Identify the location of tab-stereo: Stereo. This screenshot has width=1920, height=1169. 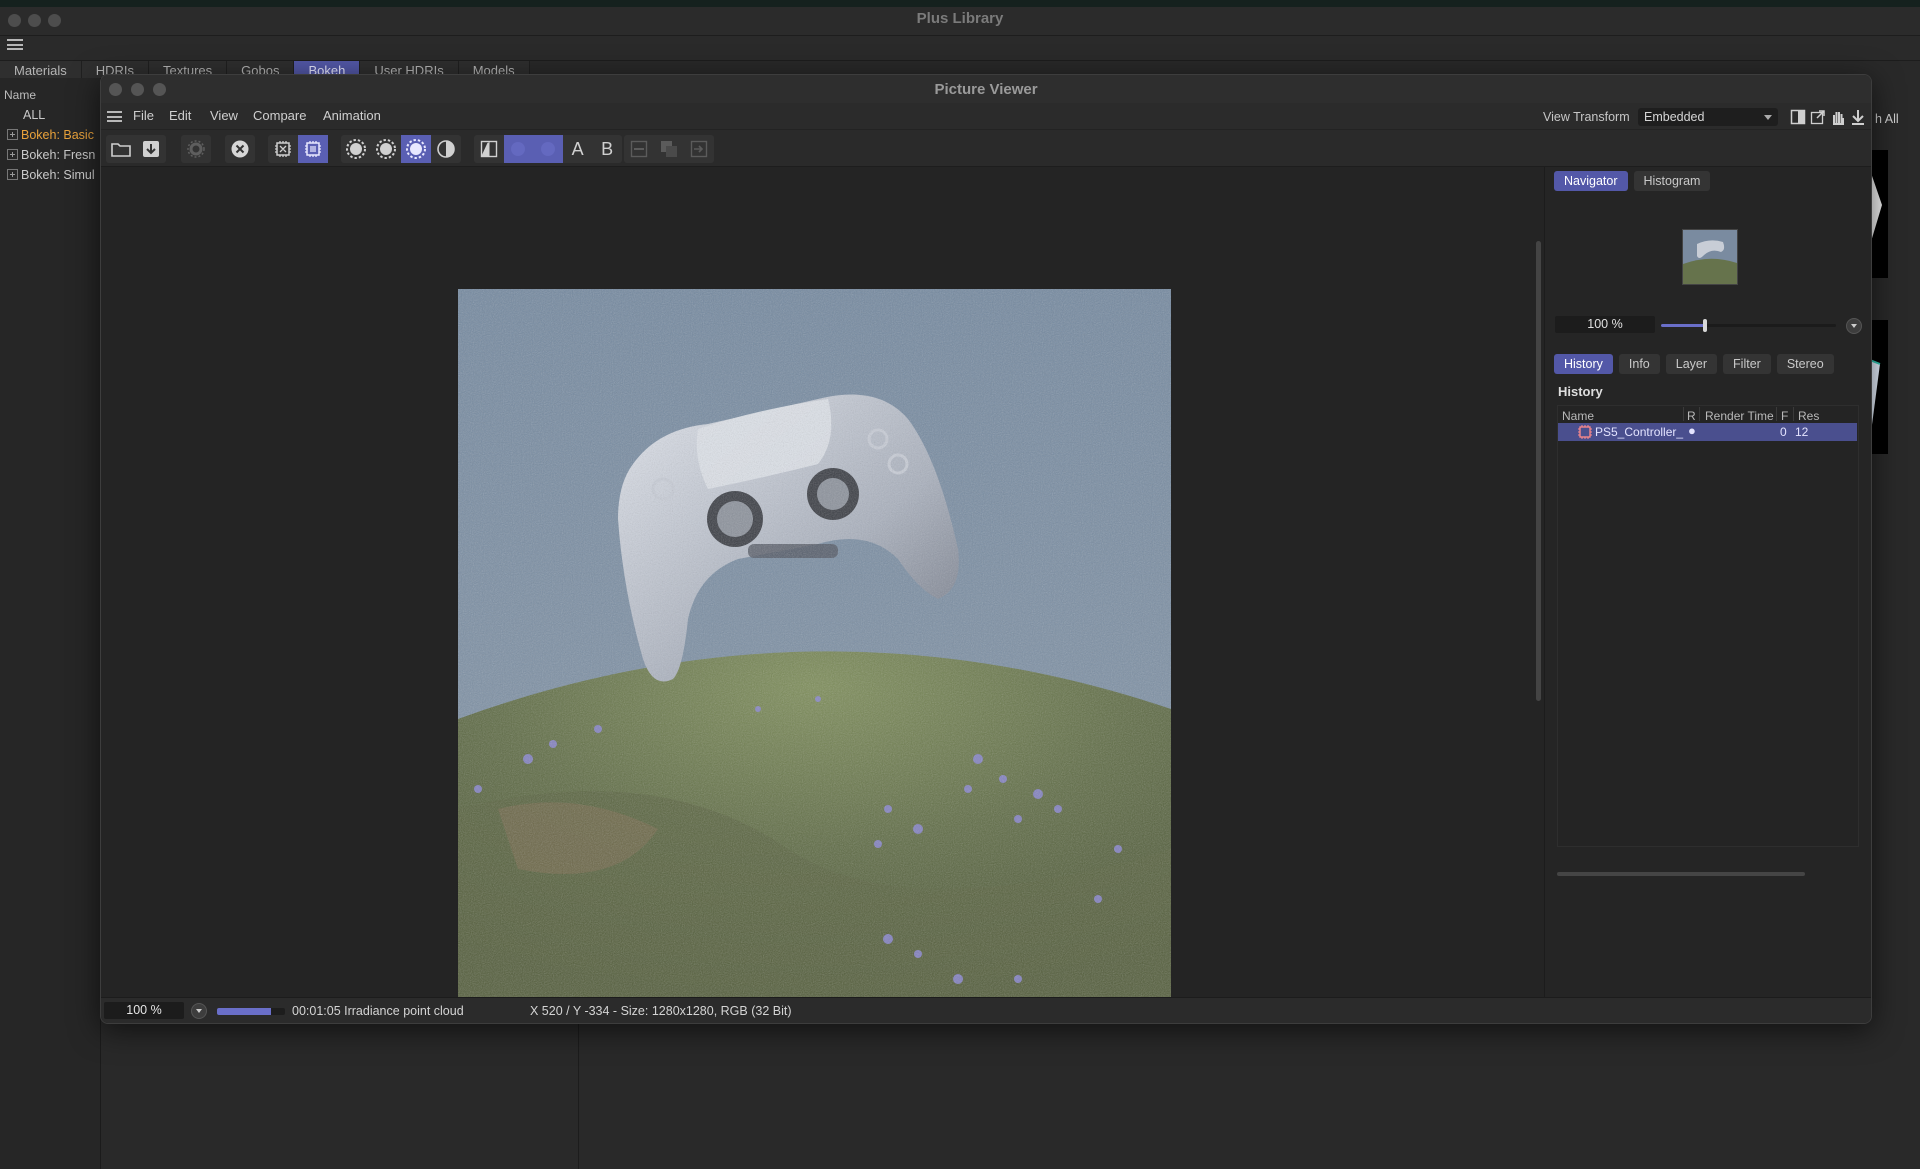
(1805, 364).